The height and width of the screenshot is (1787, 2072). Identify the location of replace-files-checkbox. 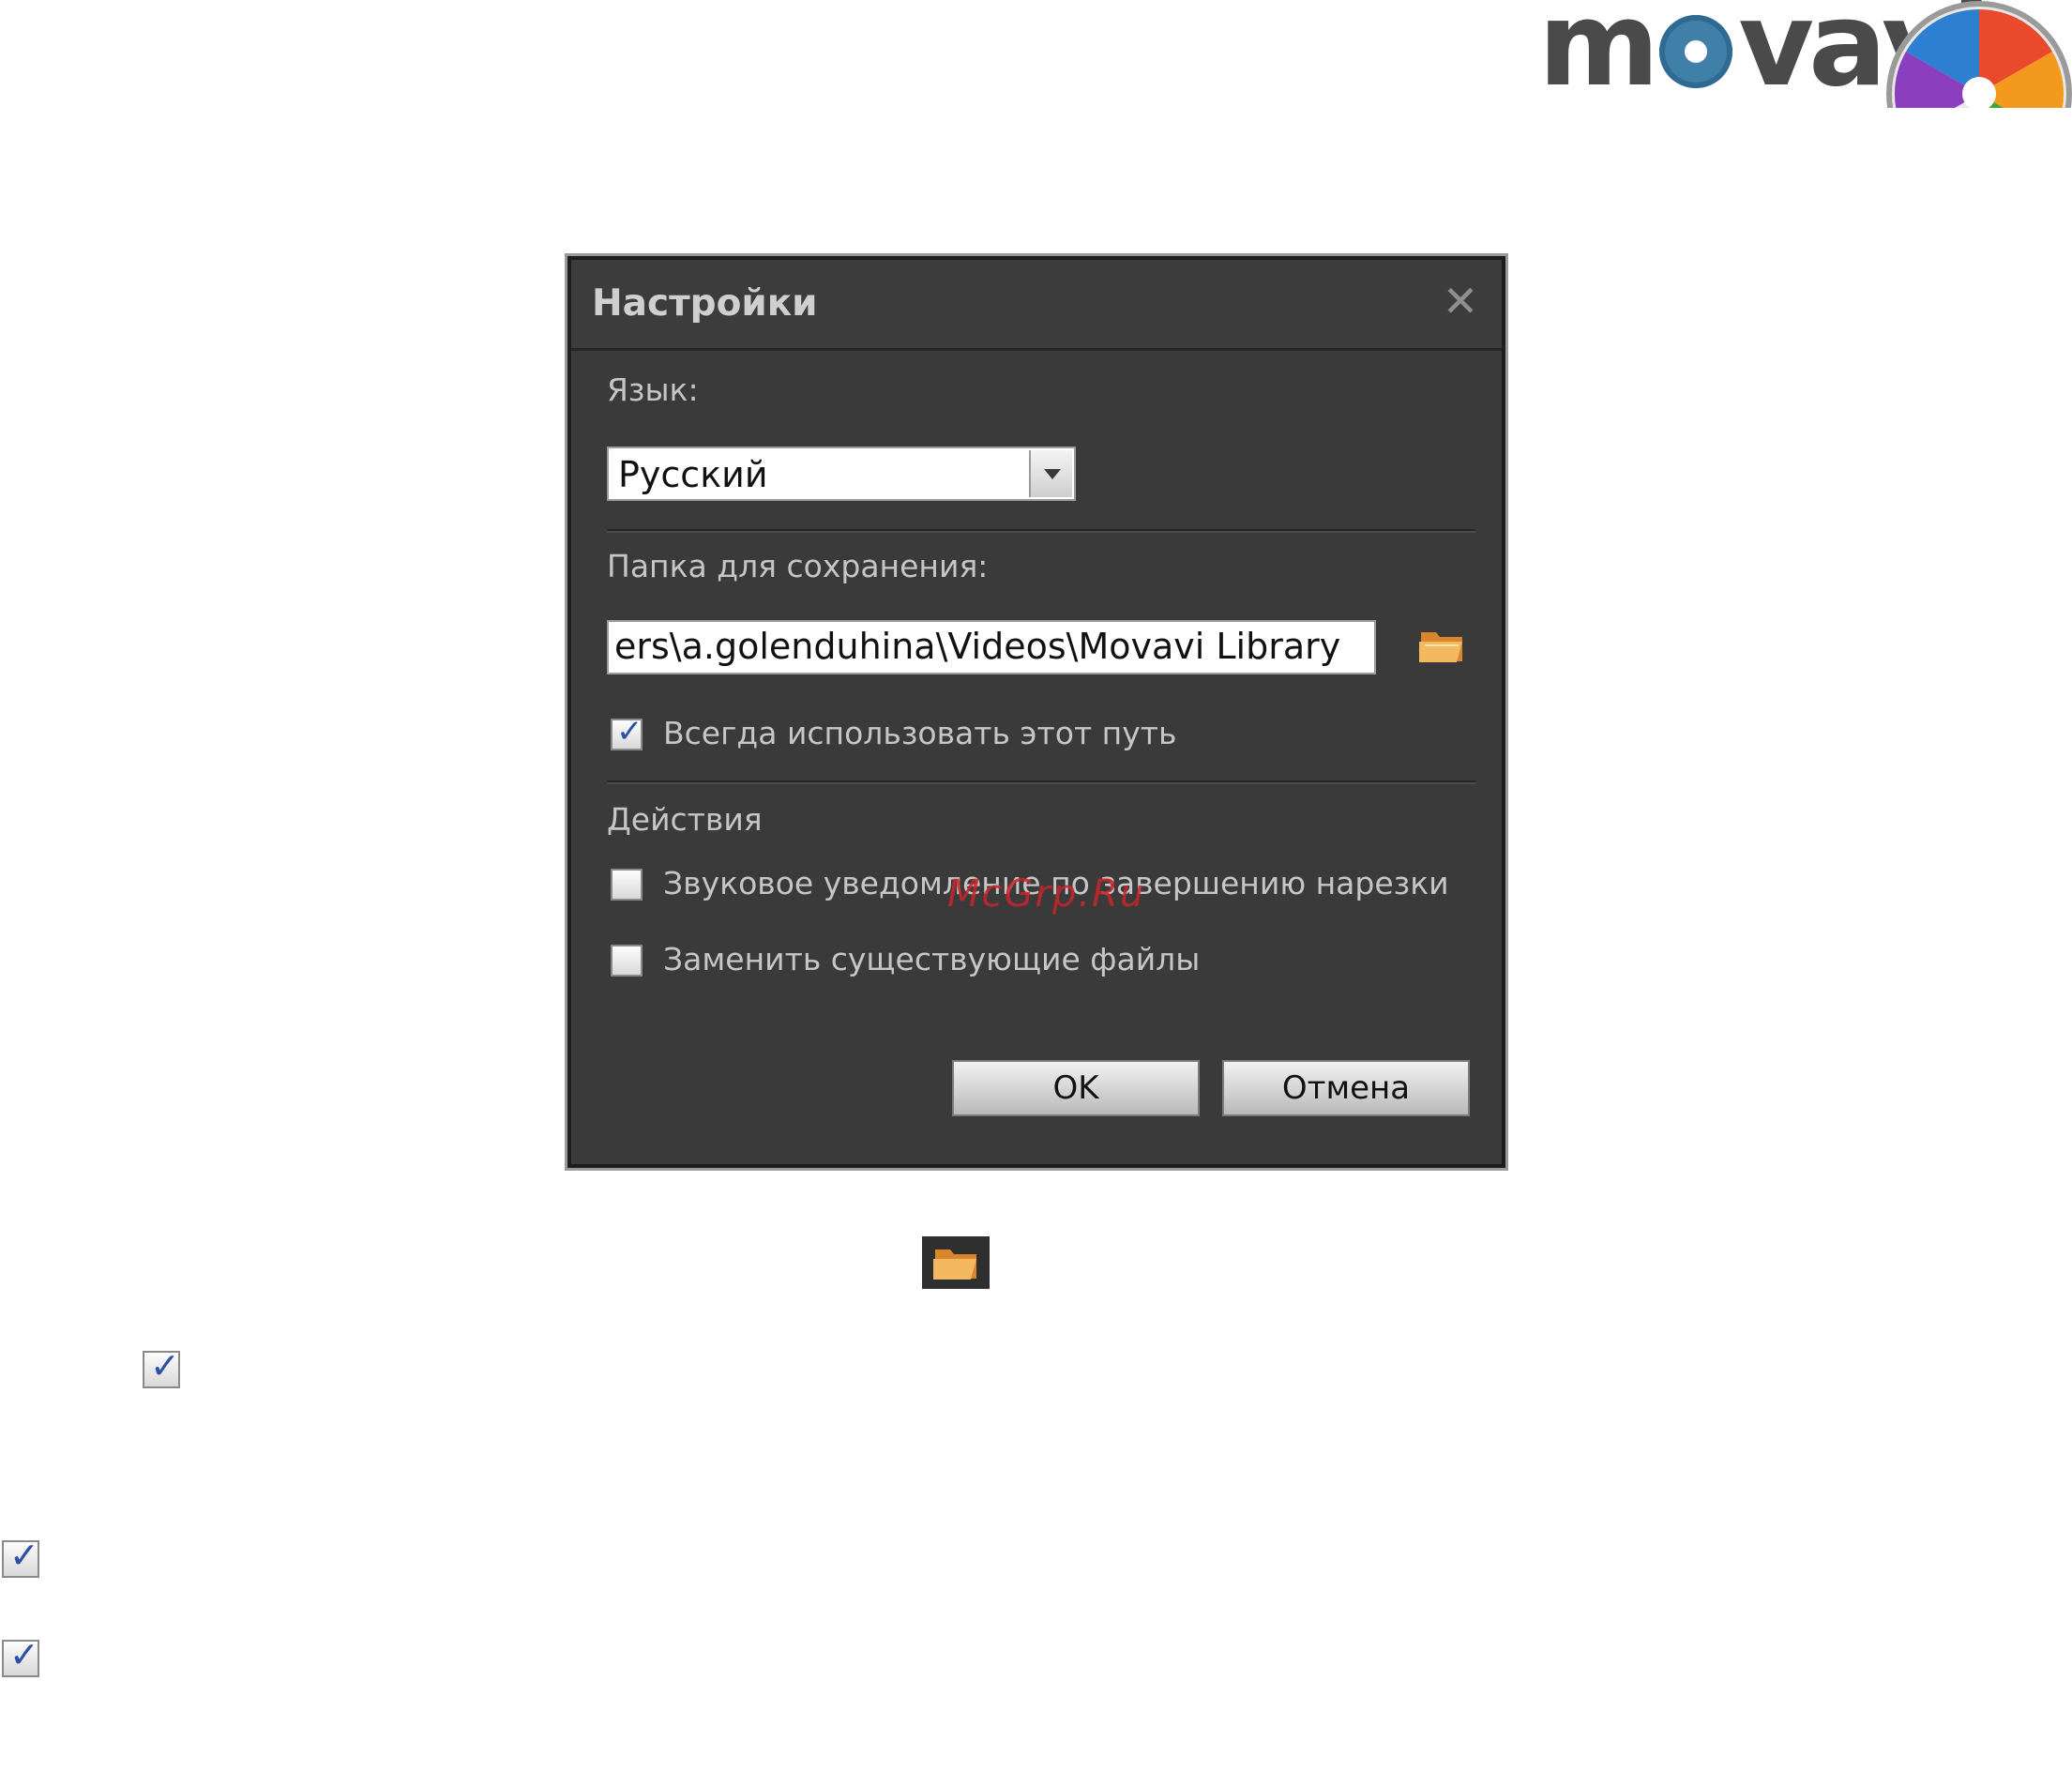
(627, 961).